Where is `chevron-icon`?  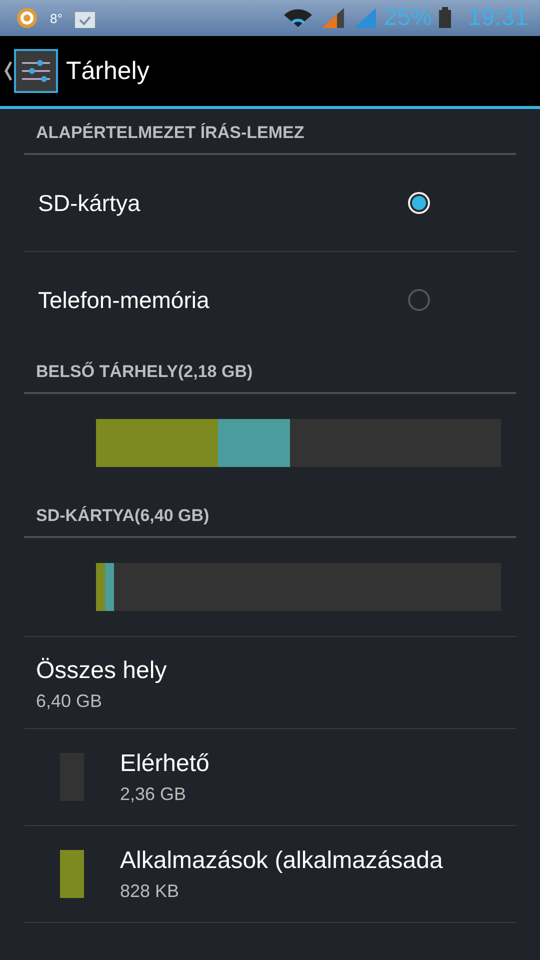
chevron-icon is located at coordinates (8, 71).